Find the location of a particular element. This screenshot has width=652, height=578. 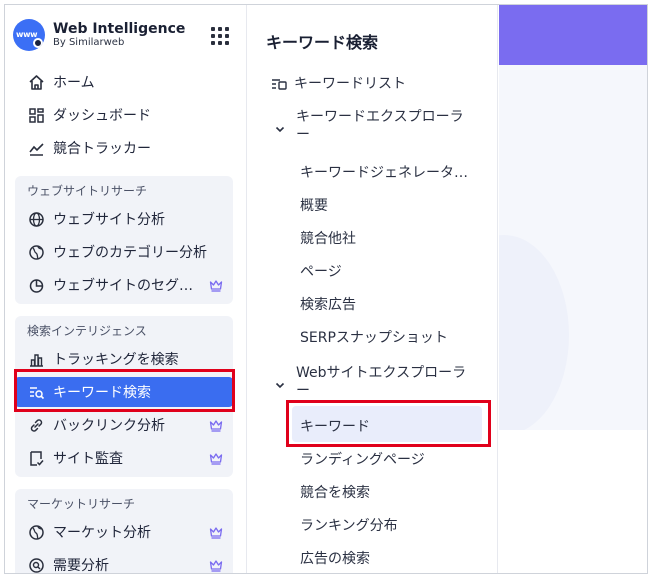

section-title: マーケットリサーチ is located at coordinates (81, 504).